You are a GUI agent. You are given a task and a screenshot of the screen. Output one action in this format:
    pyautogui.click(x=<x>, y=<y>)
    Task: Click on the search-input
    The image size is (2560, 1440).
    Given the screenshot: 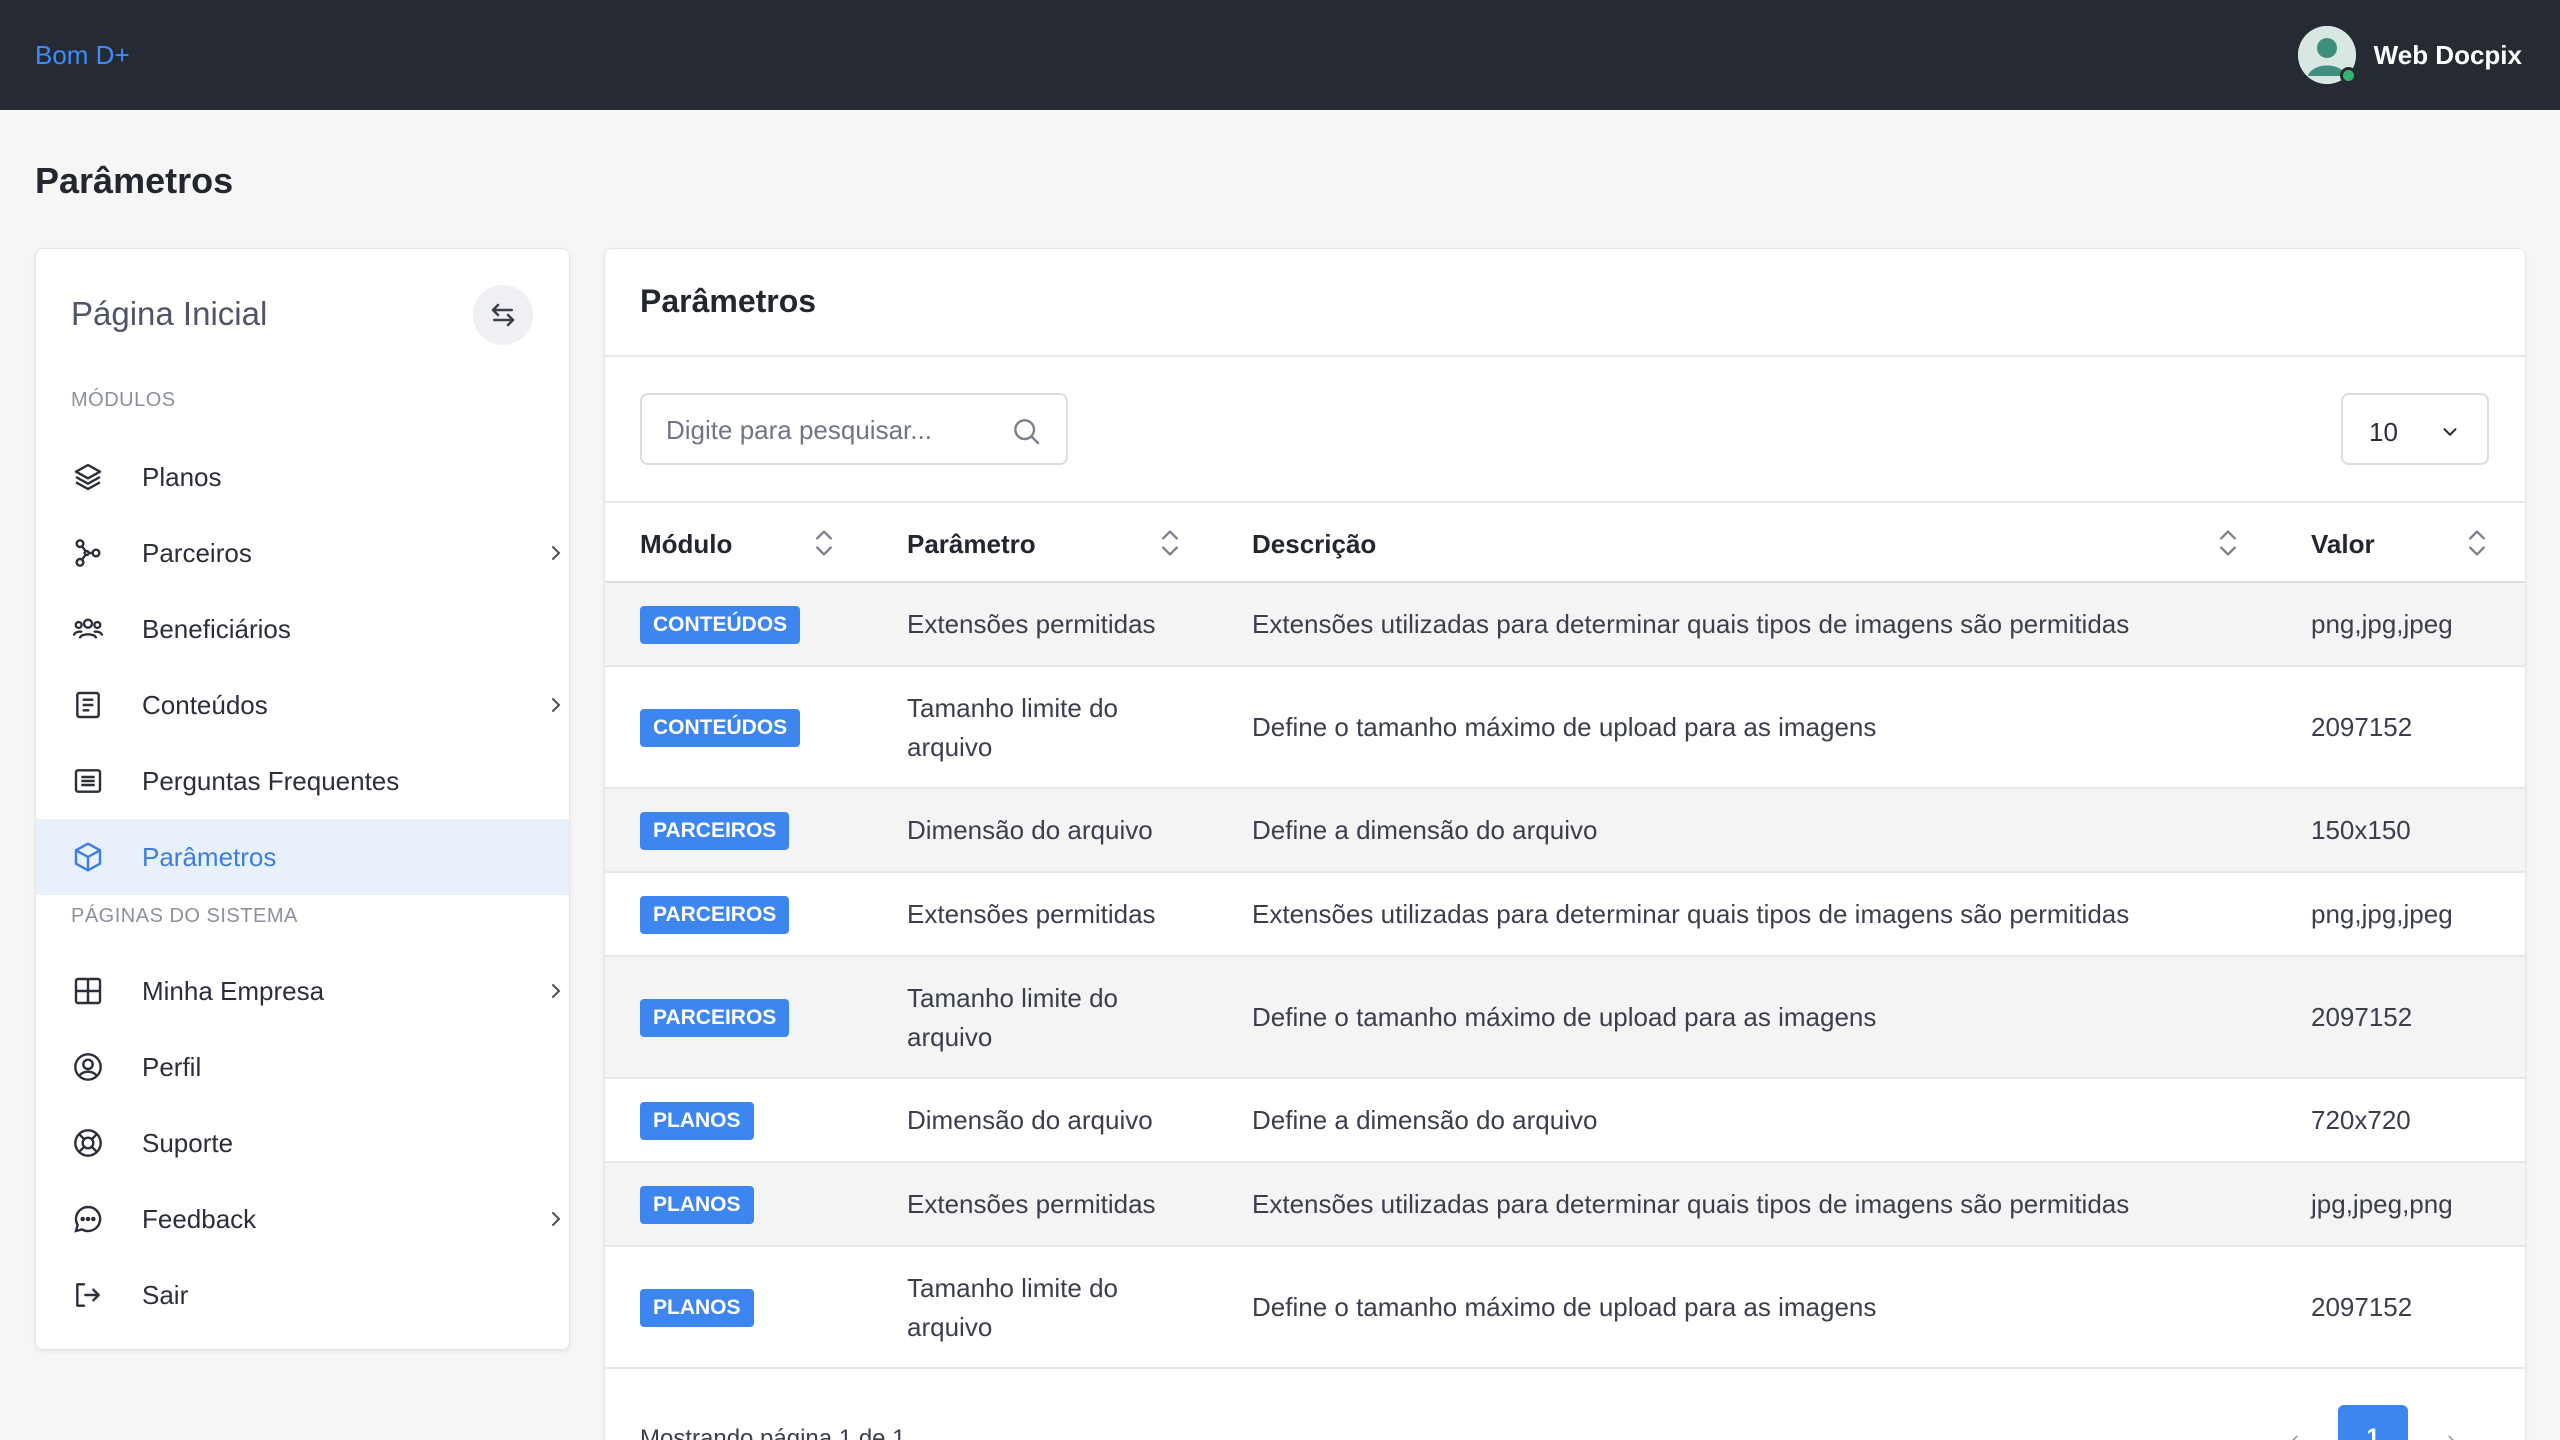 What is the action you would take?
    pyautogui.click(x=826, y=430)
    